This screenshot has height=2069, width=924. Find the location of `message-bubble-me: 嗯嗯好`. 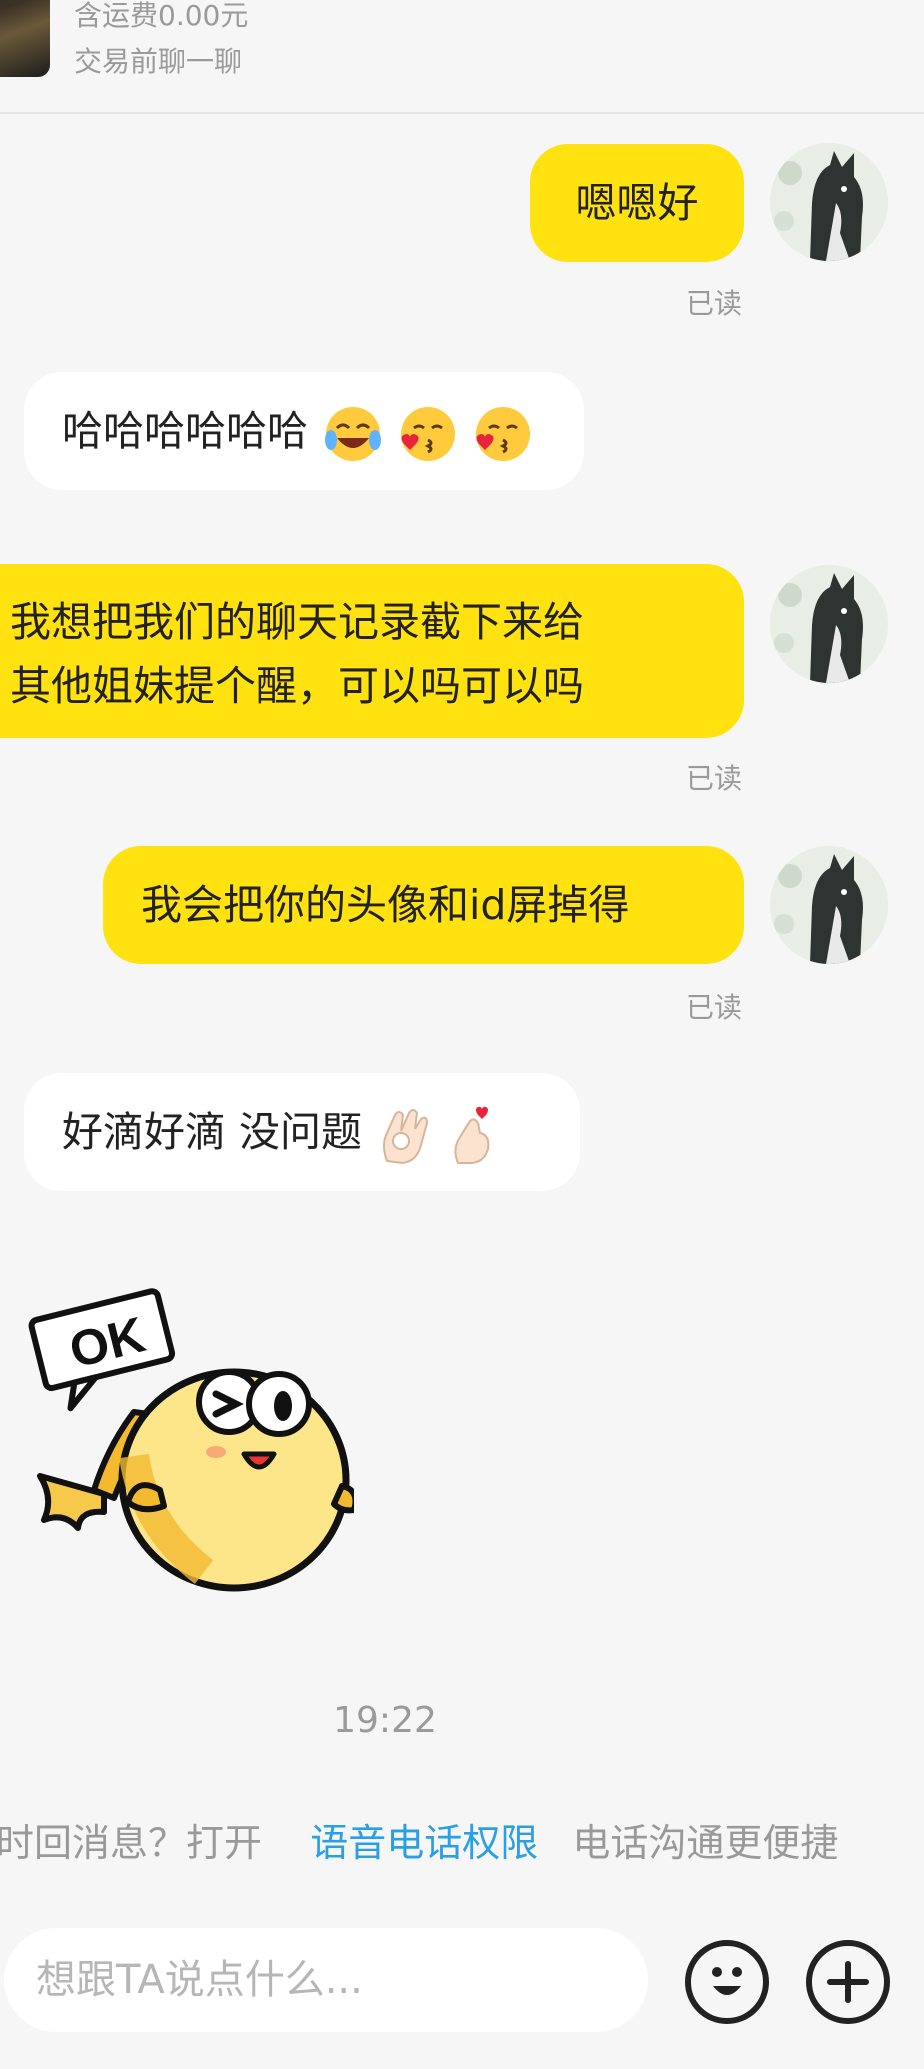

message-bubble-me: 嗯嗯好 is located at coordinates (637, 203).